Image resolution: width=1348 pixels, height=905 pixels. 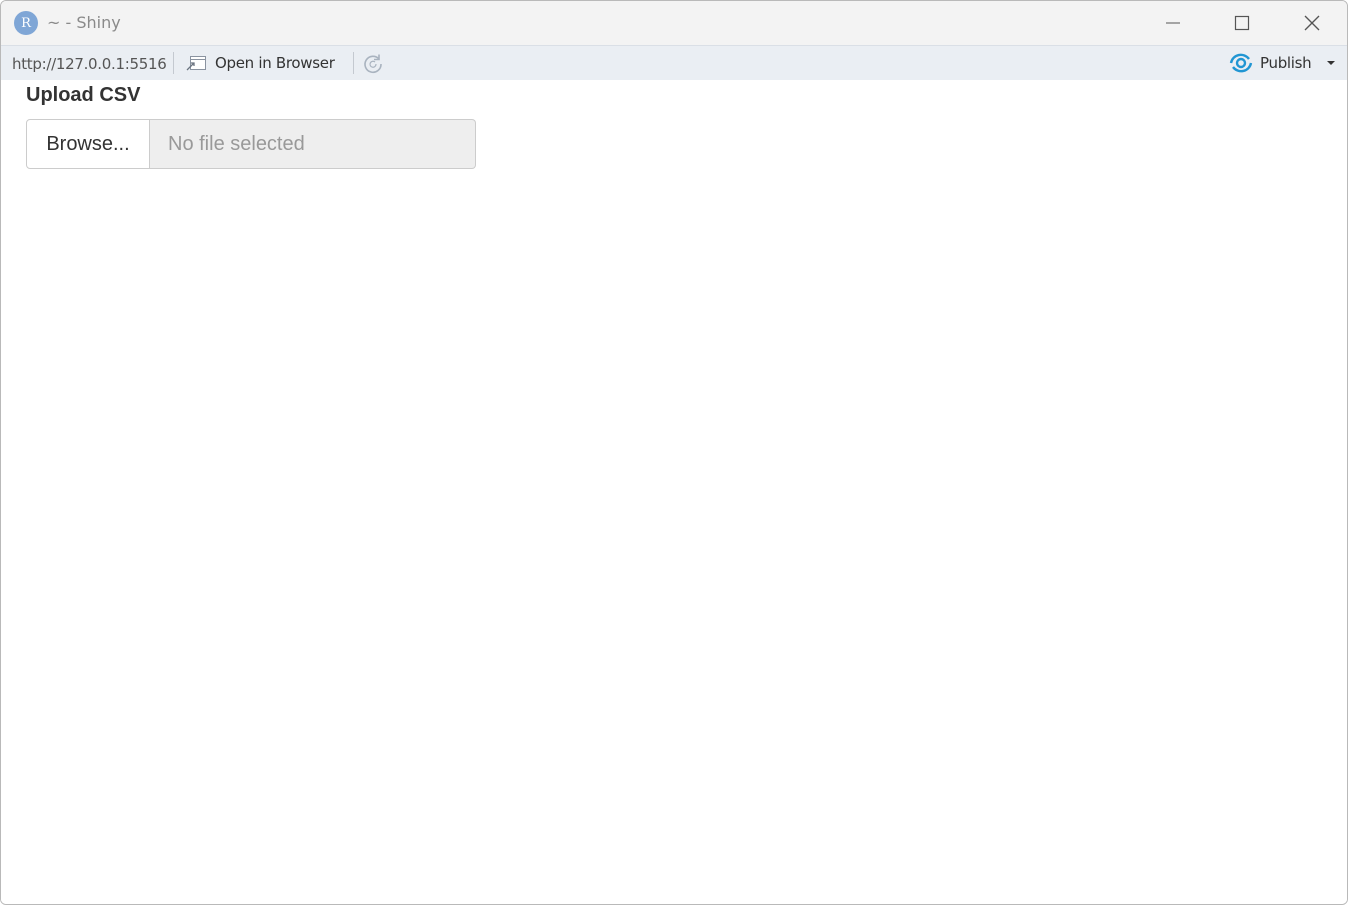 I want to click on refresh-button, so click(x=373, y=63).